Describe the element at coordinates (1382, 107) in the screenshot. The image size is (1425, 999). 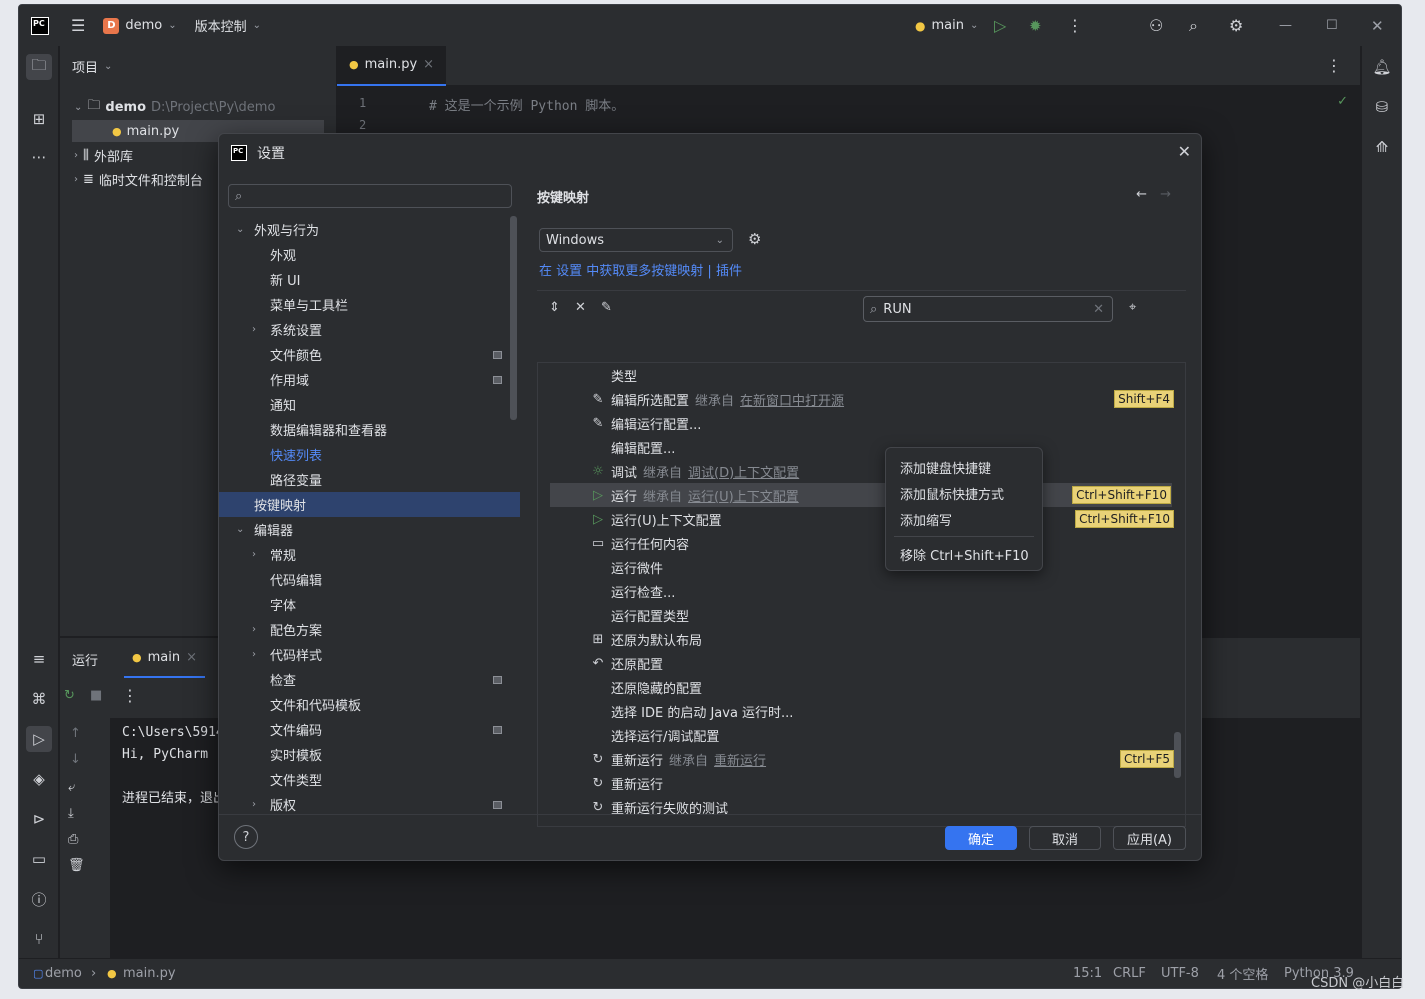
I see `database-icon: ⛁` at that location.